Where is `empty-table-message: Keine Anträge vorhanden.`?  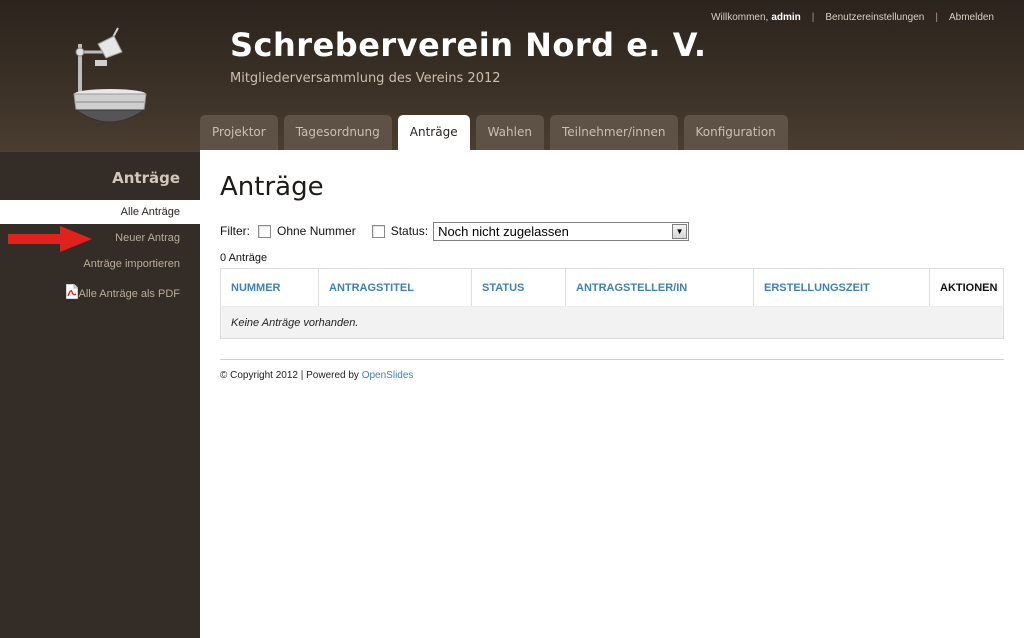
empty-table-message: Keine Anträge vorhanden. is located at coordinates (612, 322).